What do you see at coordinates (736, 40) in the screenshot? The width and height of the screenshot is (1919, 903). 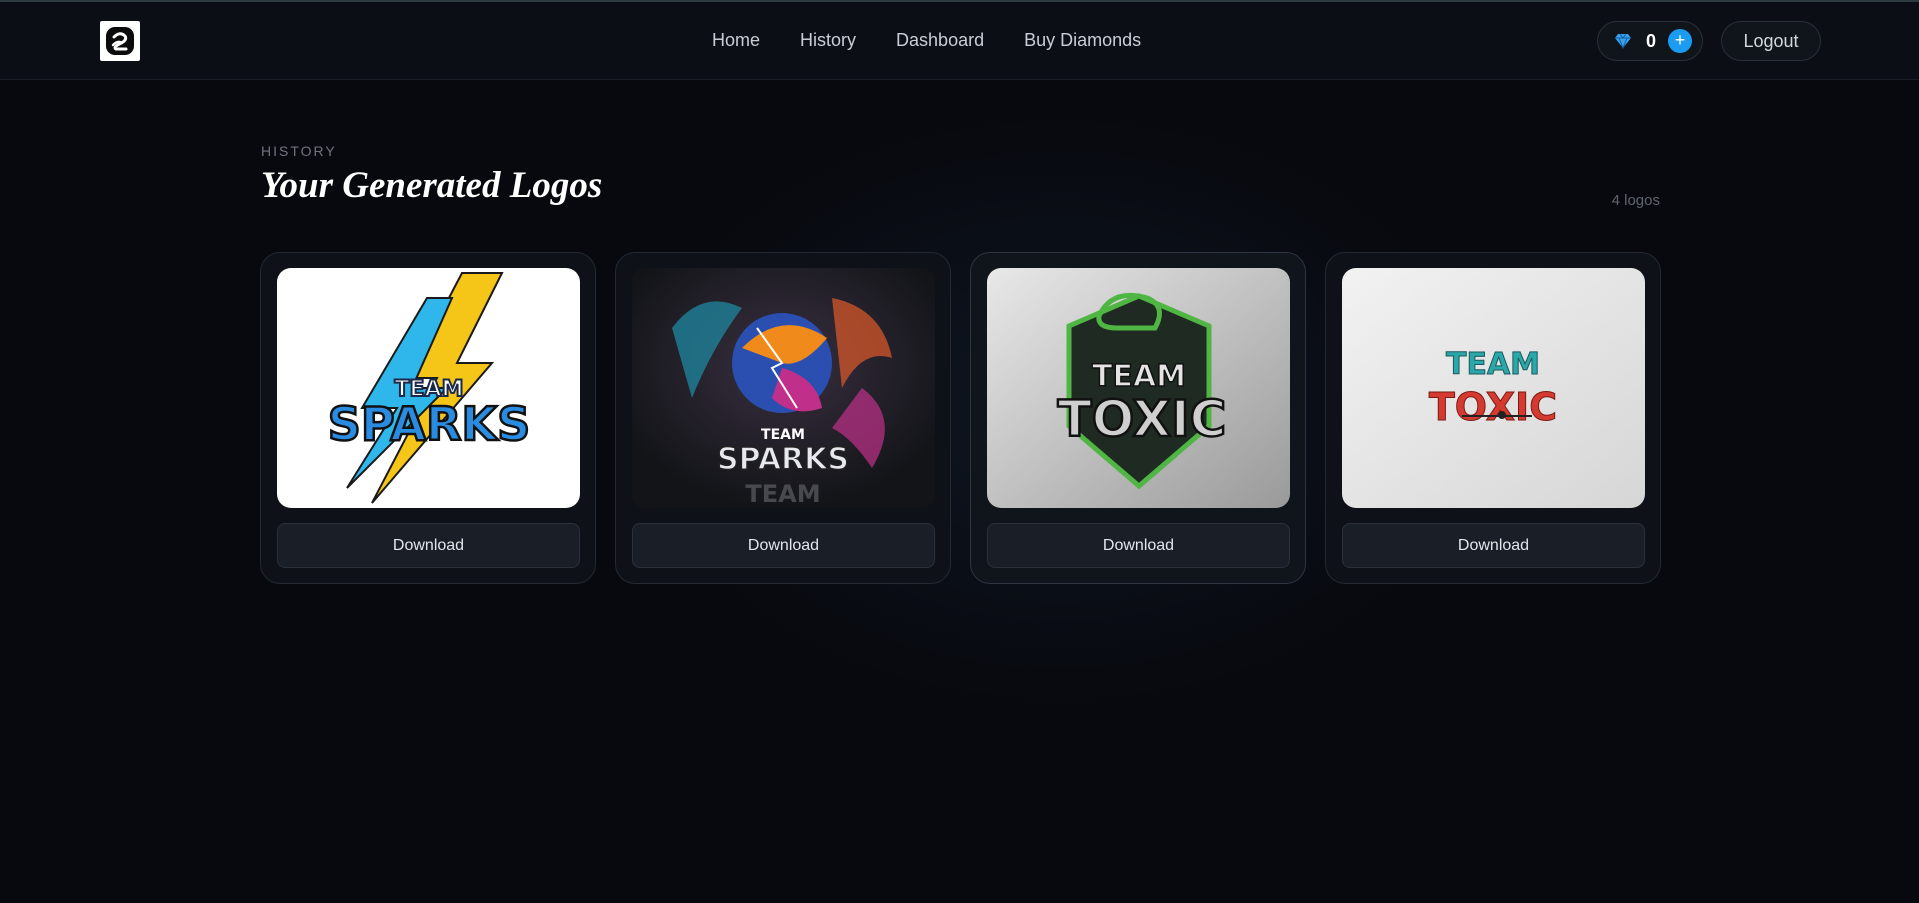 I see `nav-home: Home` at bounding box center [736, 40].